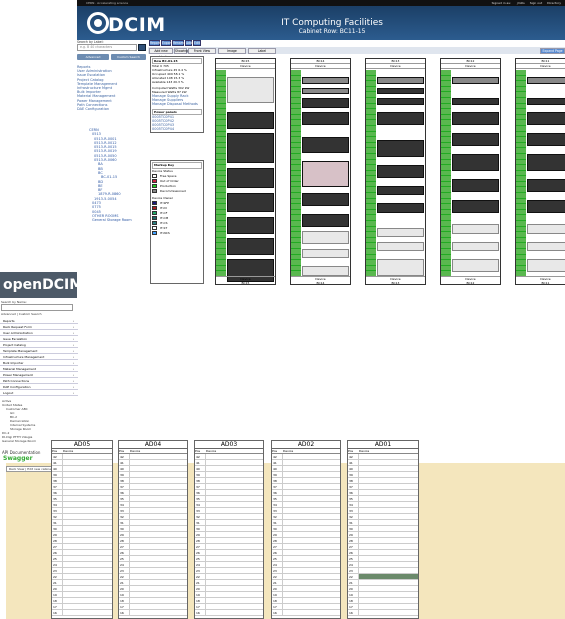 The image size is (565, 619). I want to click on panel-link: 0005TC0P44, so click(177, 129).